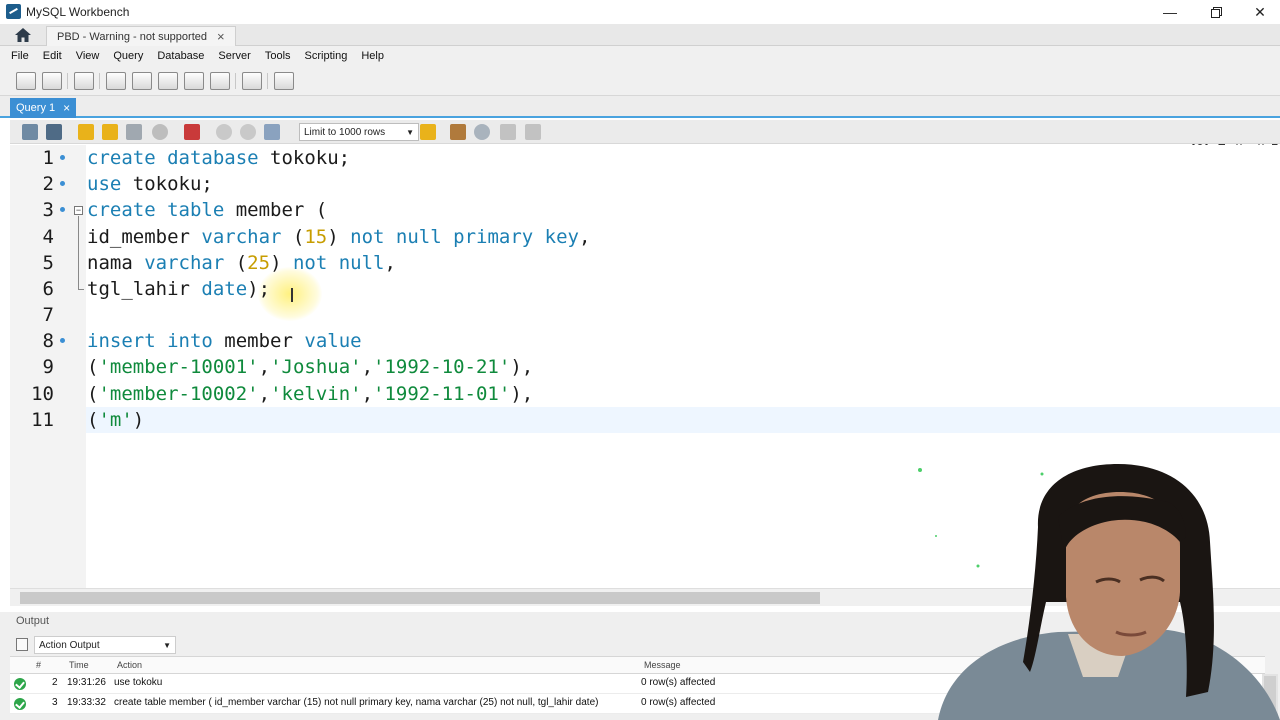  I want to click on minimize-button: —, so click(1170, 12).